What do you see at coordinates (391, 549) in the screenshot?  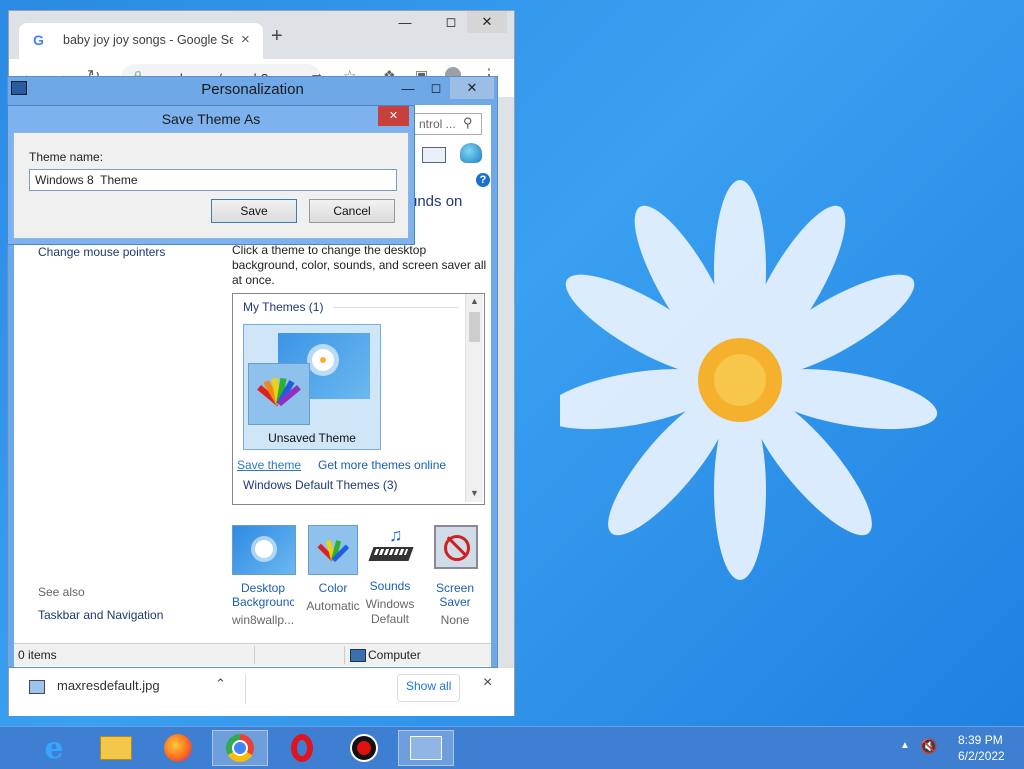 I see `sounds-icon: ♫` at bounding box center [391, 549].